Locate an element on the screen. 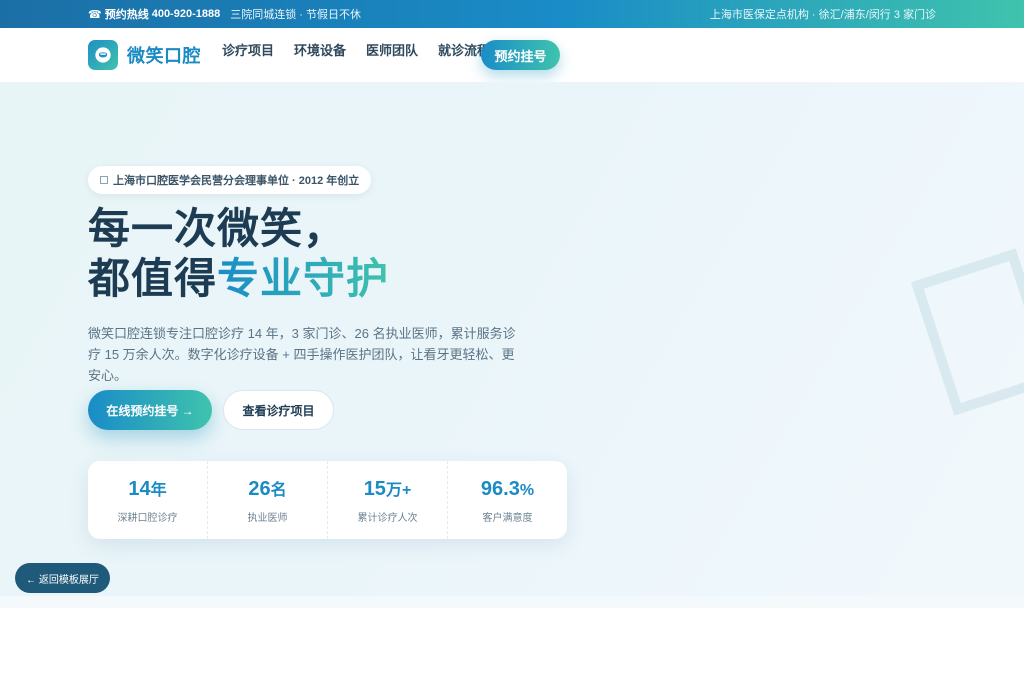 The height and width of the screenshot is (674, 1024). book-online-button: 在线预约挂号 → is located at coordinates (150, 410).